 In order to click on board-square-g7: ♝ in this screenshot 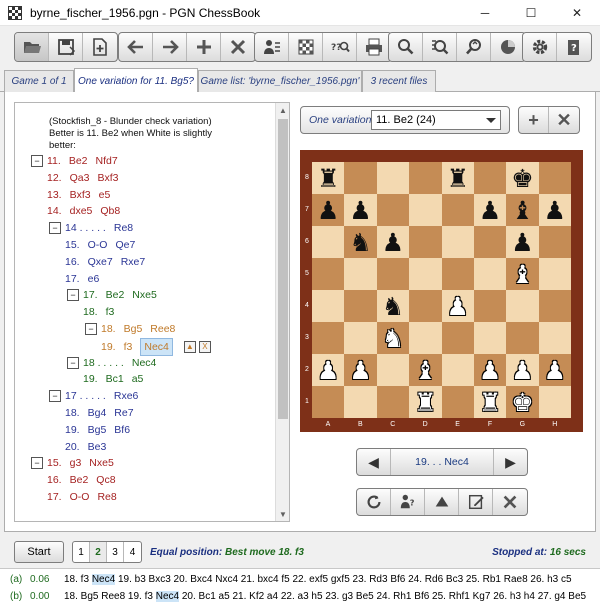, I will do `click(522, 210)`.